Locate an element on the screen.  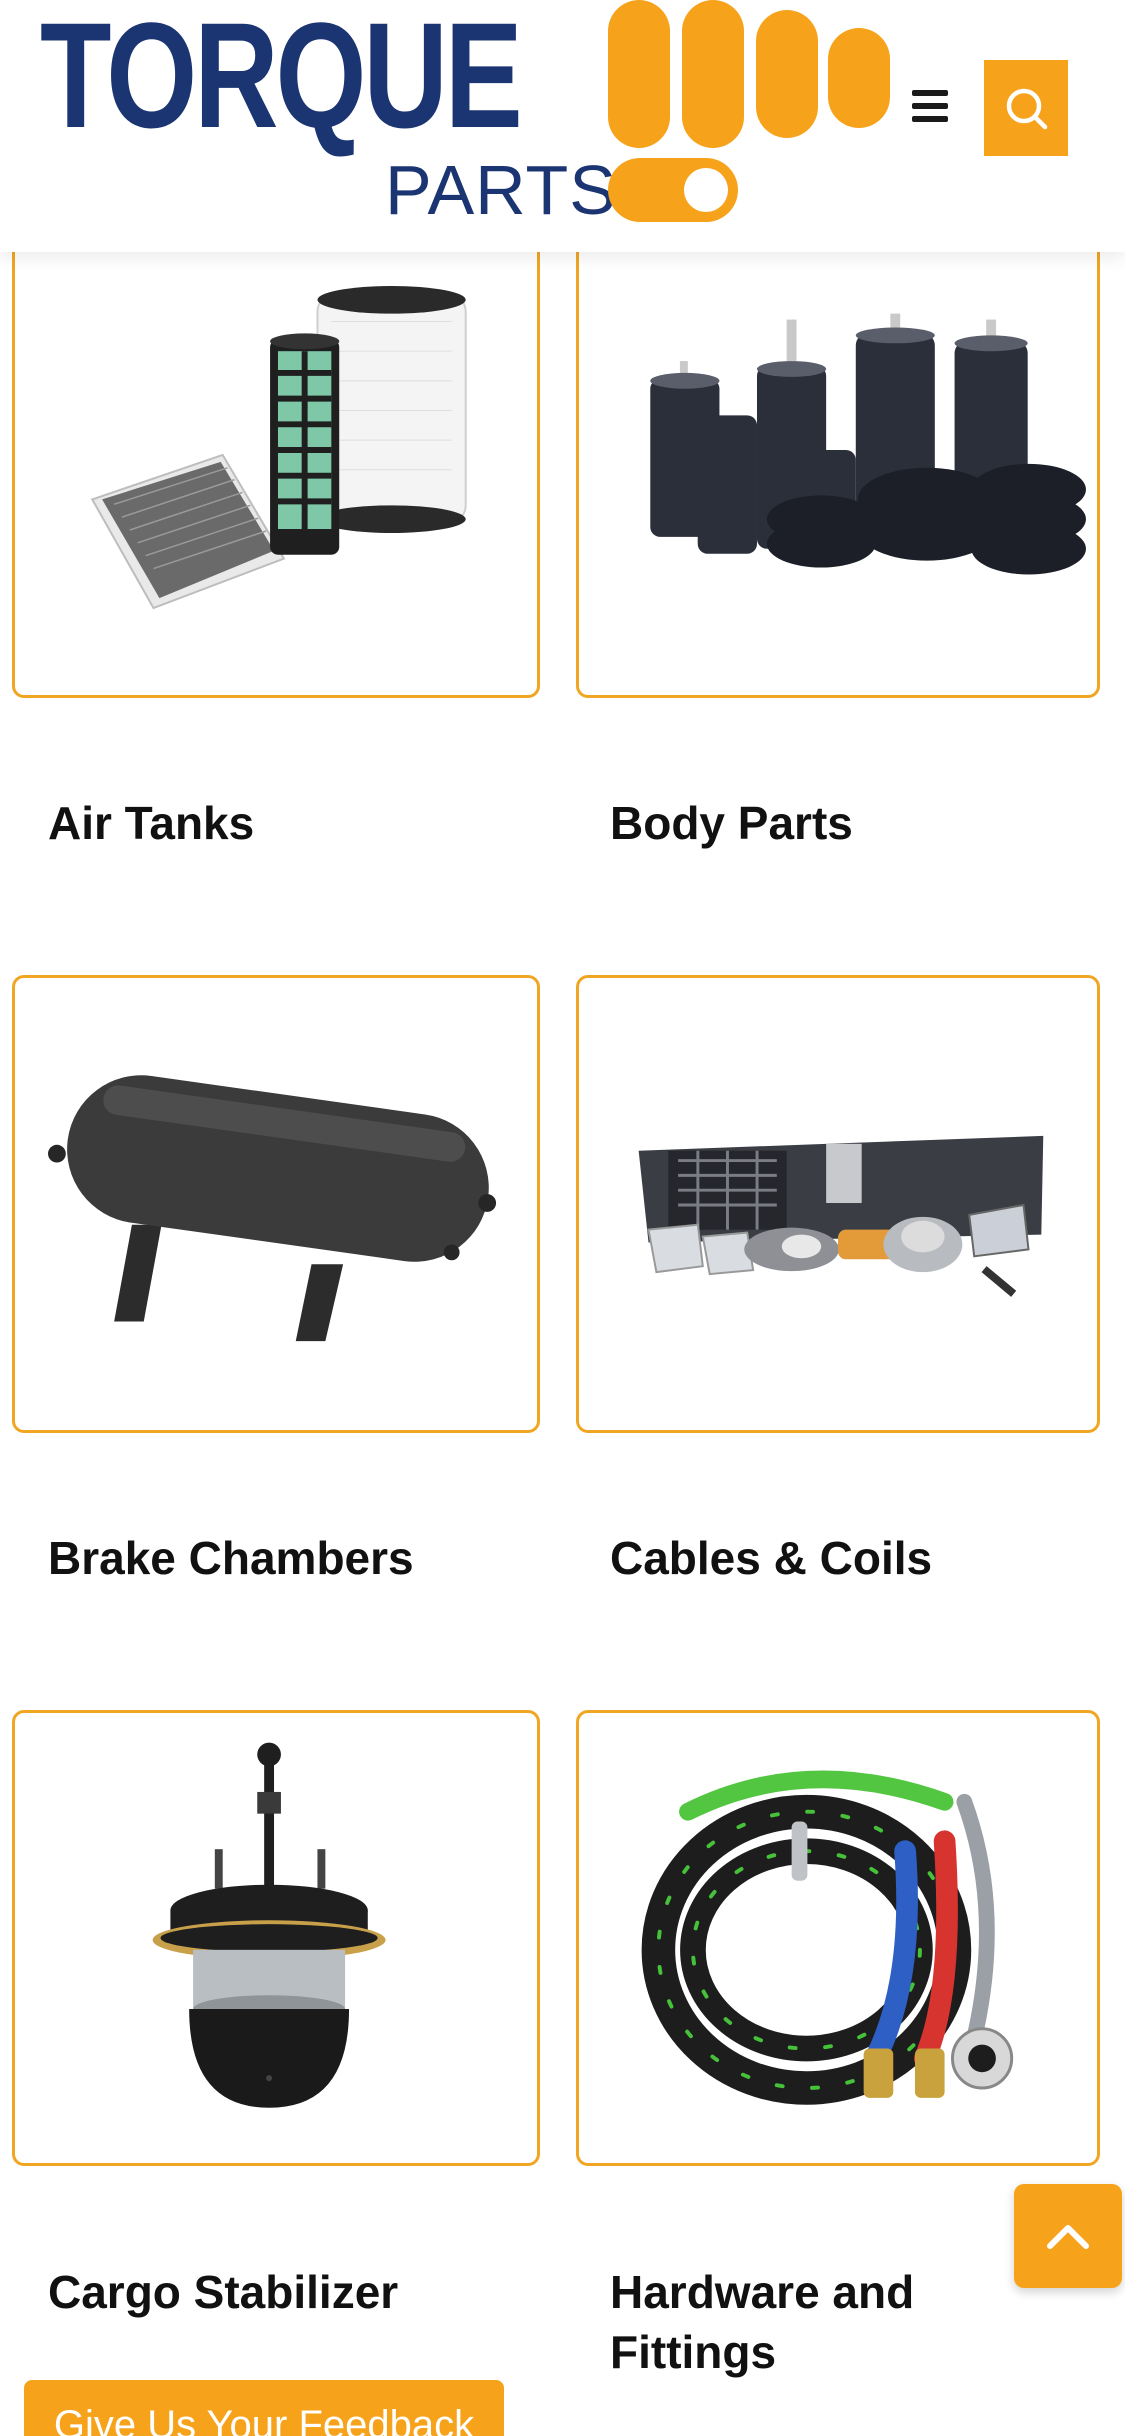
logo-wordmark: TORQUE is located at coordinates (281, 79).